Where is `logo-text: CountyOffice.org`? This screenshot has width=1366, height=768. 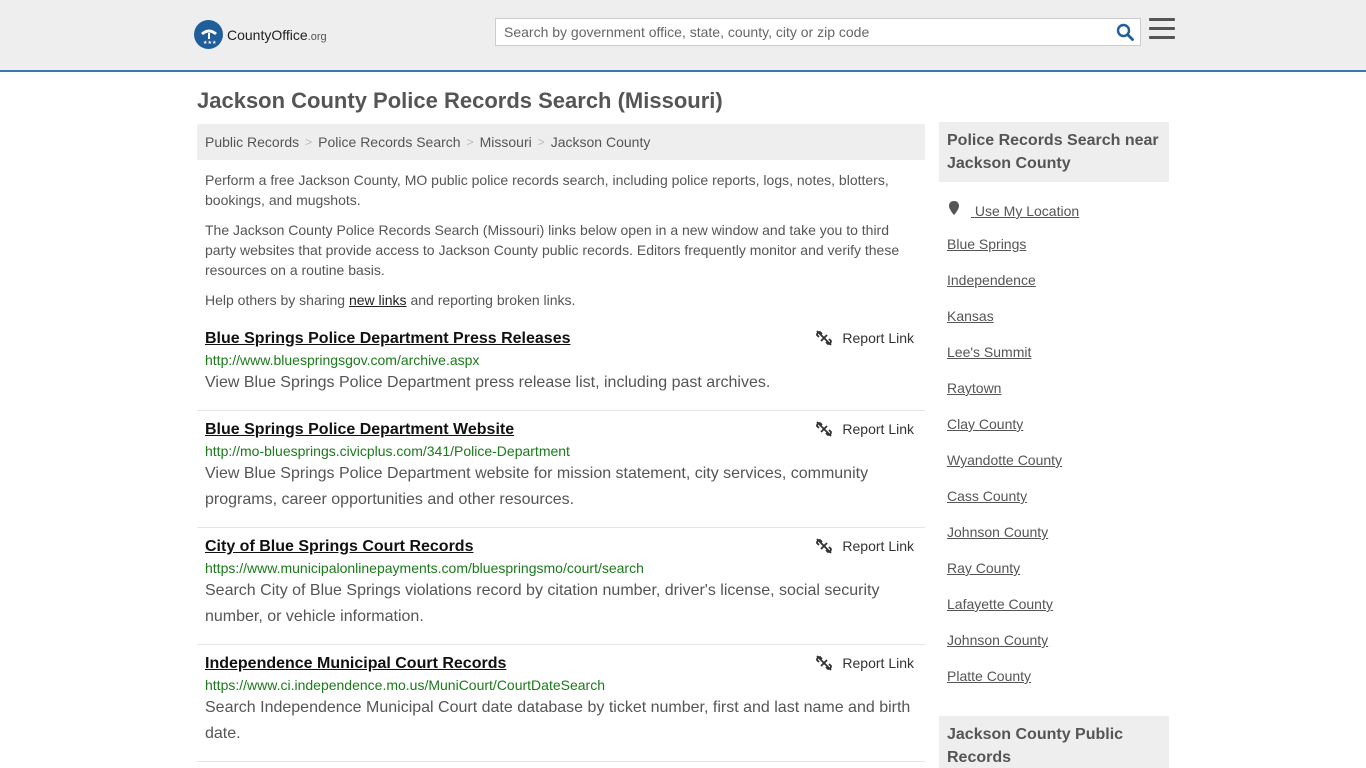 logo-text: CountyOffice.org is located at coordinates (277, 35).